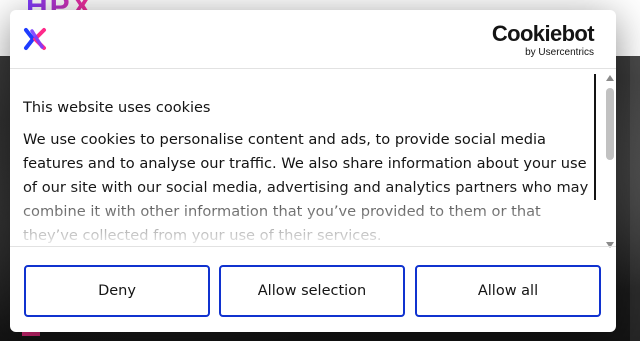 This screenshot has width=640, height=341. What do you see at coordinates (635, 170) in the screenshot?
I see `page-scrollbar` at bounding box center [635, 170].